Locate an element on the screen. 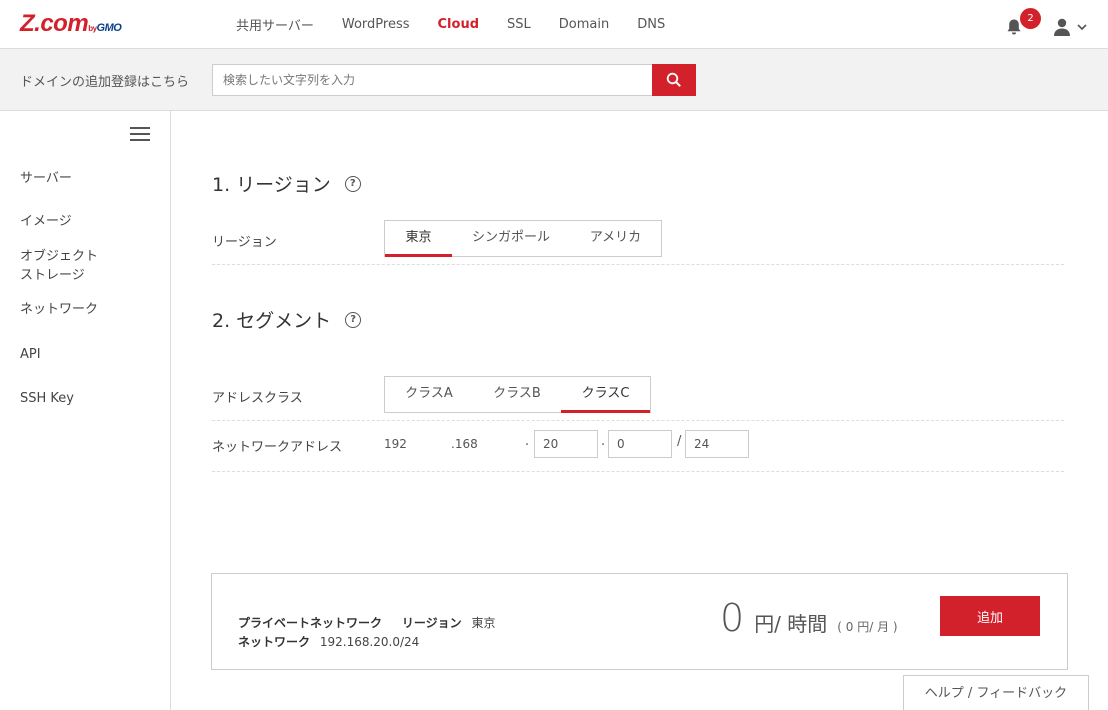 Image resolution: width=1108 pixels, height=710 pixels. logo-main: Z.com is located at coordinates (54, 23).